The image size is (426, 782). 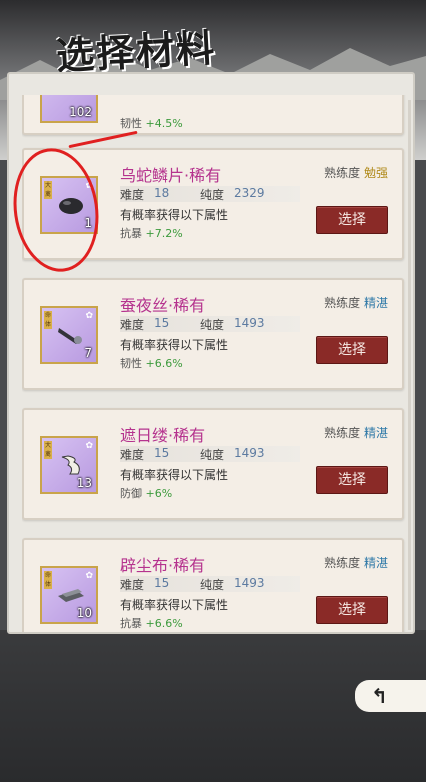 What do you see at coordinates (379, 696) in the screenshot?
I see `back-arrow-icon: ↰` at bounding box center [379, 696].